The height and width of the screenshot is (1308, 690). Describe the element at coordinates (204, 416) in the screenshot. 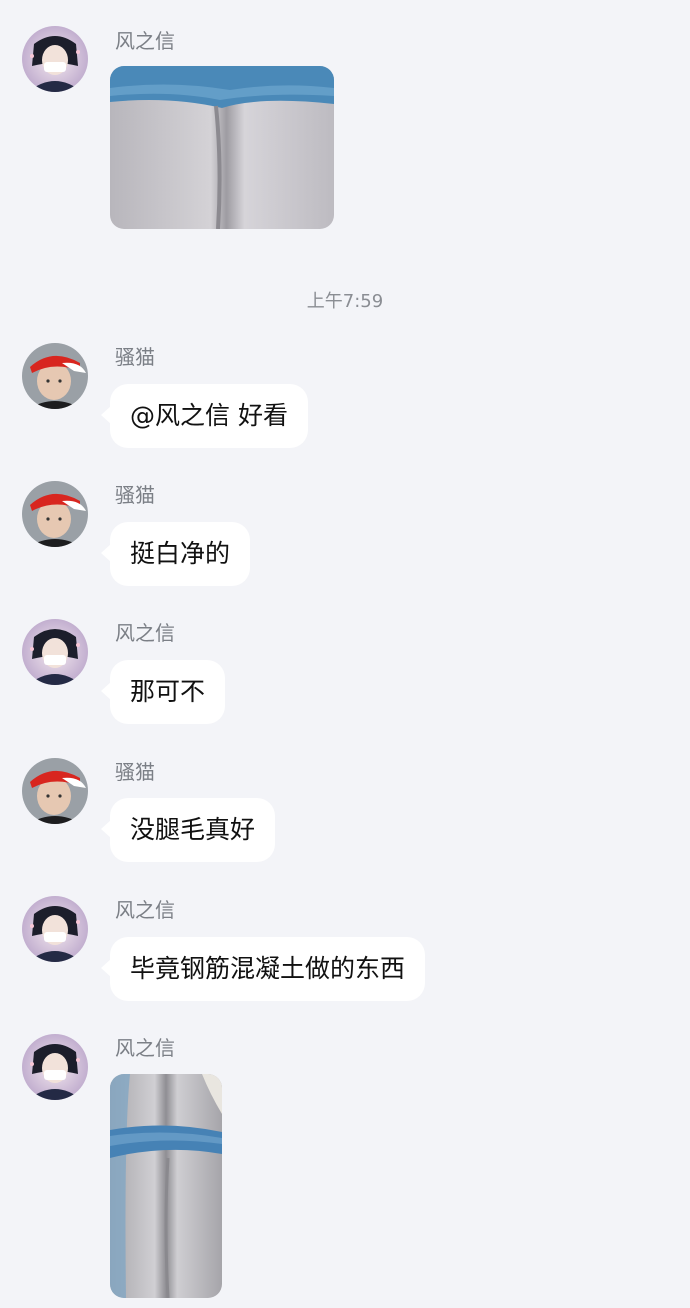

I see `message-bubble: @风之信 好看` at that location.